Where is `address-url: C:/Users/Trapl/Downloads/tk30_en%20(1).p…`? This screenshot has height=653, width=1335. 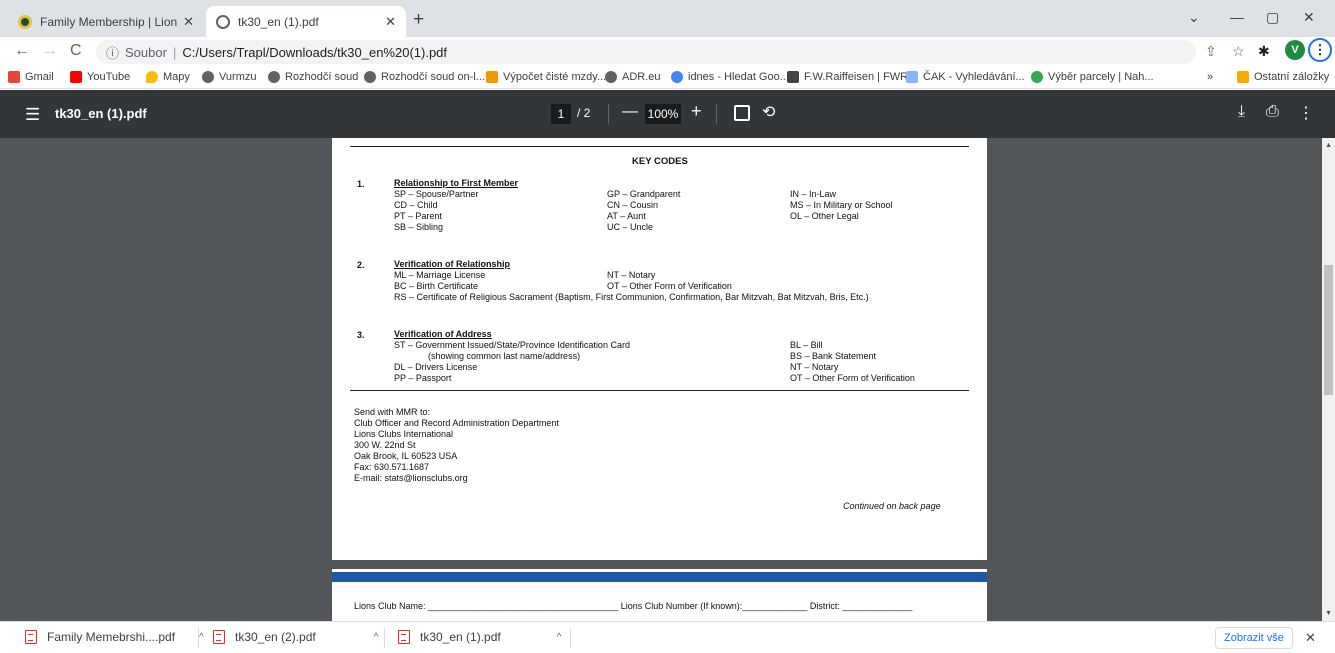
address-url: C:/Users/Trapl/Downloads/tk30_en%20(1).p… is located at coordinates (314, 52).